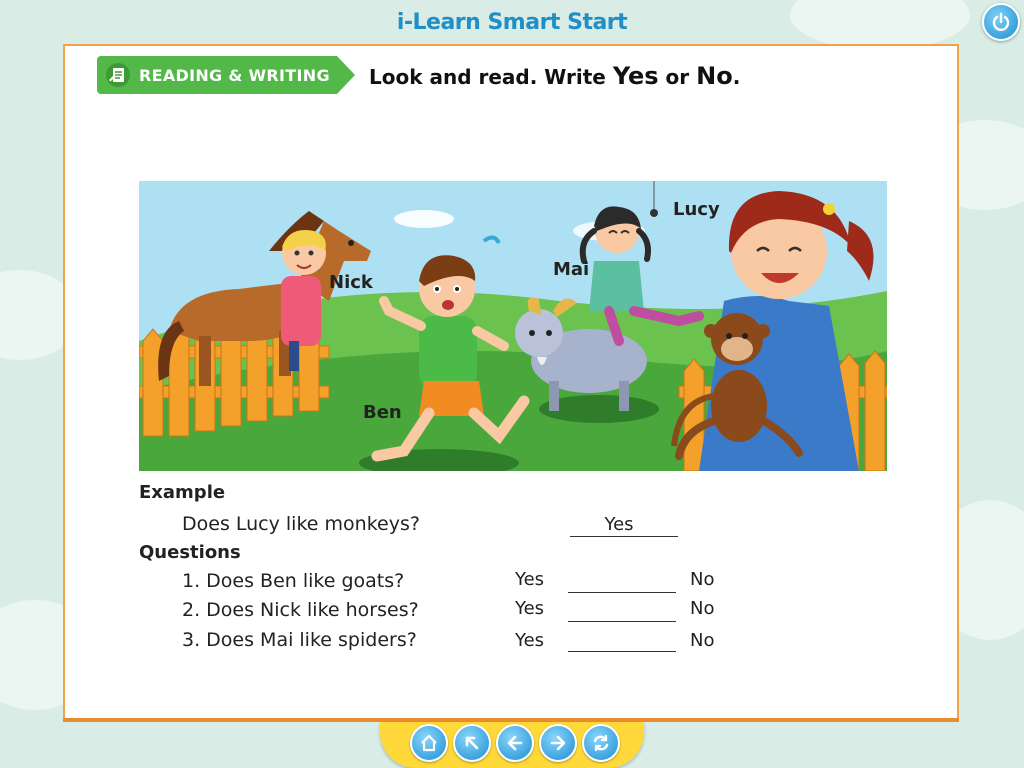 The height and width of the screenshot is (768, 1024). What do you see at coordinates (351, 282) in the screenshot?
I see `label-nick: Nick` at bounding box center [351, 282].